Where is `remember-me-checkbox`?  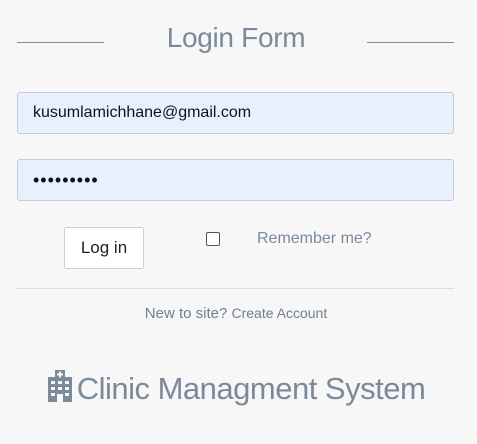
remember-me-checkbox is located at coordinates (213, 239).